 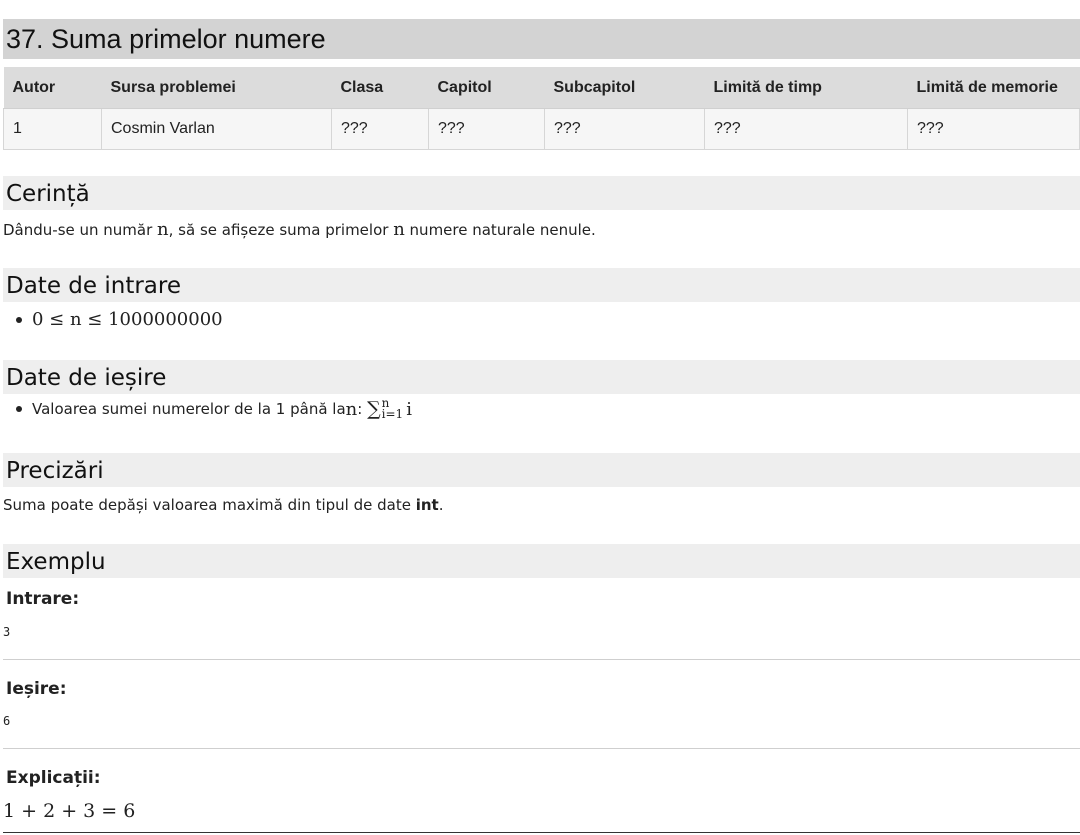 I want to click on section-heading-exemplu: Exemplu, so click(x=541, y=561).